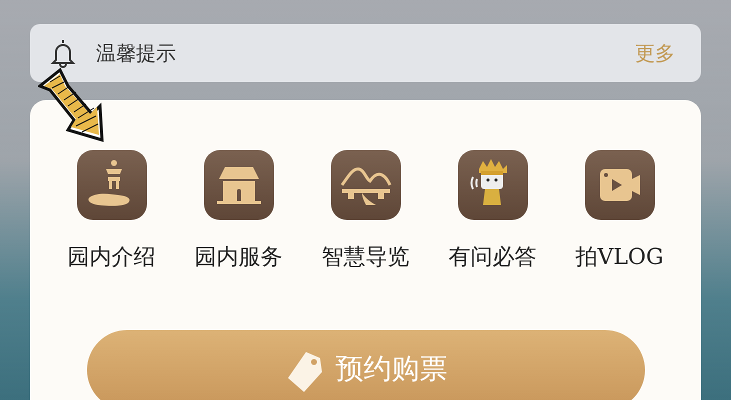 This screenshot has height=400, width=731. Describe the element at coordinates (63, 53) in the screenshot. I see `bell-icon` at that location.